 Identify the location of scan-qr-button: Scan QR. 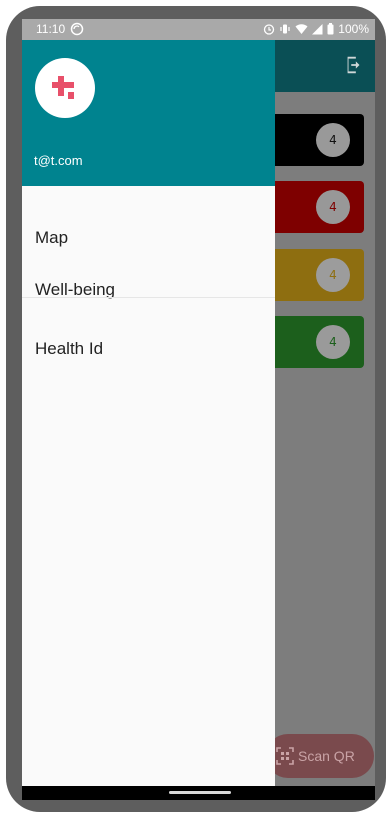
(320, 756).